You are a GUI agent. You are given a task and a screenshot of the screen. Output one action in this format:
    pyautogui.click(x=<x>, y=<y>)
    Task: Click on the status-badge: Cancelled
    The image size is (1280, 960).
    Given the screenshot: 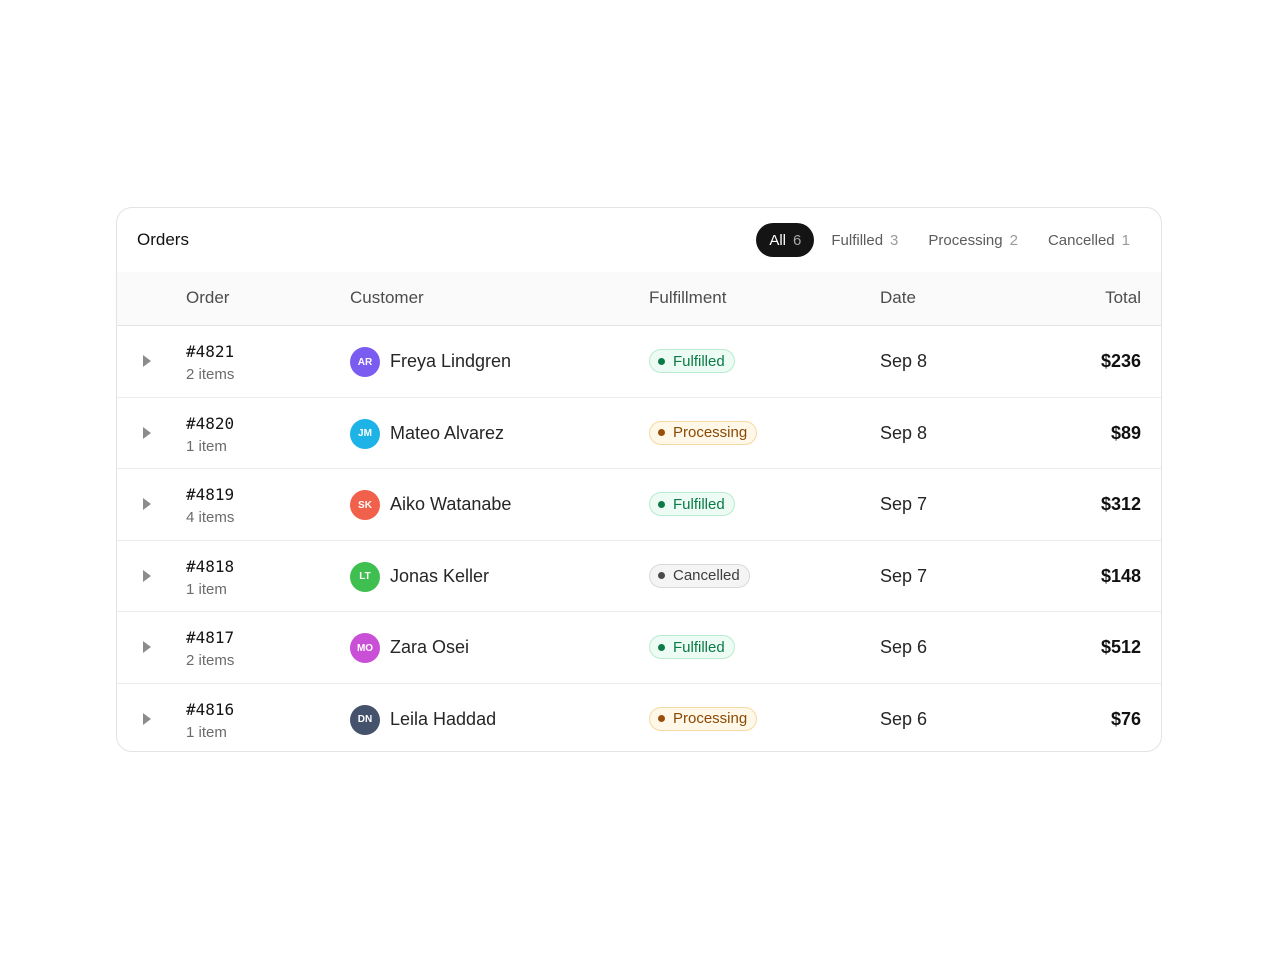 What is the action you would take?
    pyautogui.click(x=699, y=575)
    